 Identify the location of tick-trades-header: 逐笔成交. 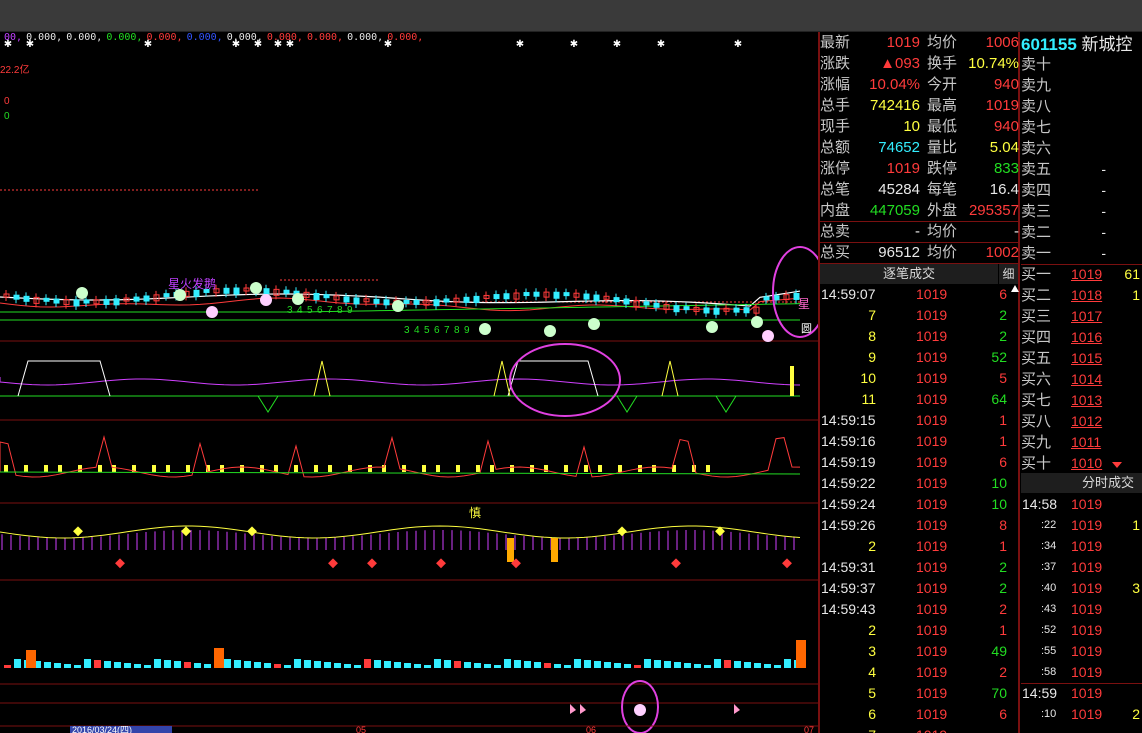
(909, 274).